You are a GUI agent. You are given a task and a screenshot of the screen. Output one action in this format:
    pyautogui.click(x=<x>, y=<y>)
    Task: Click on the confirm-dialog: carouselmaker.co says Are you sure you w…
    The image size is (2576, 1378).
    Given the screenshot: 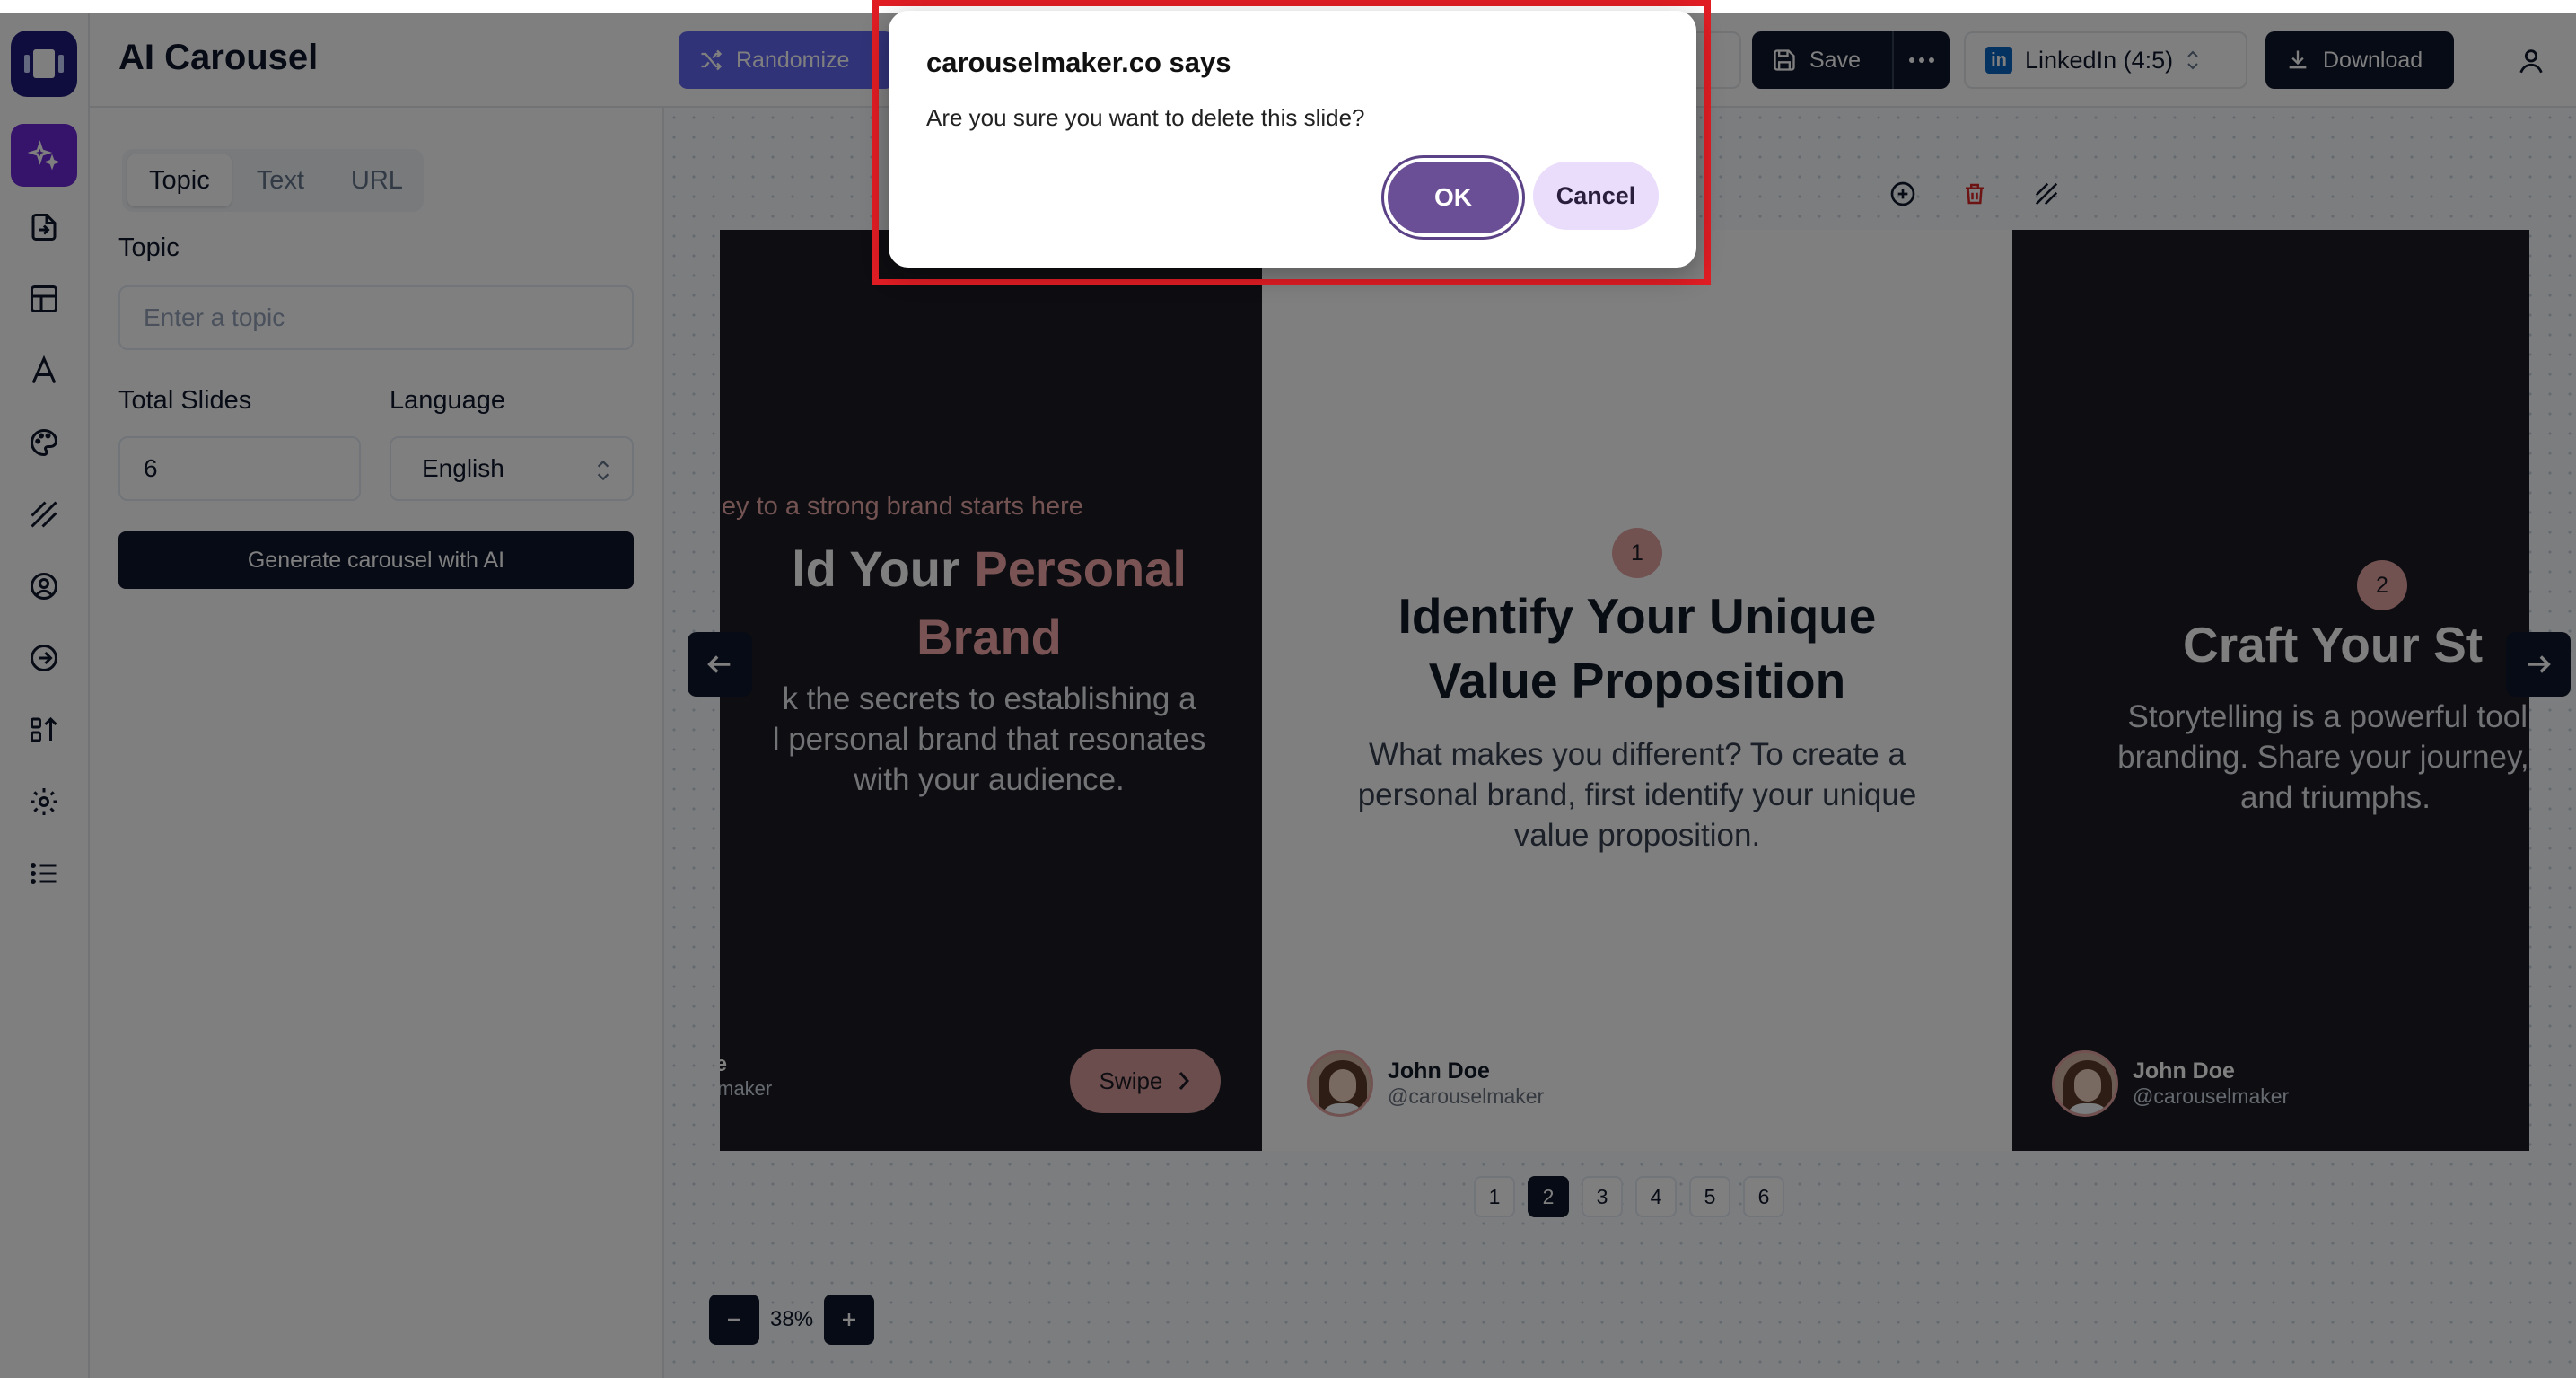 What is the action you would take?
    pyautogui.click(x=1292, y=139)
    